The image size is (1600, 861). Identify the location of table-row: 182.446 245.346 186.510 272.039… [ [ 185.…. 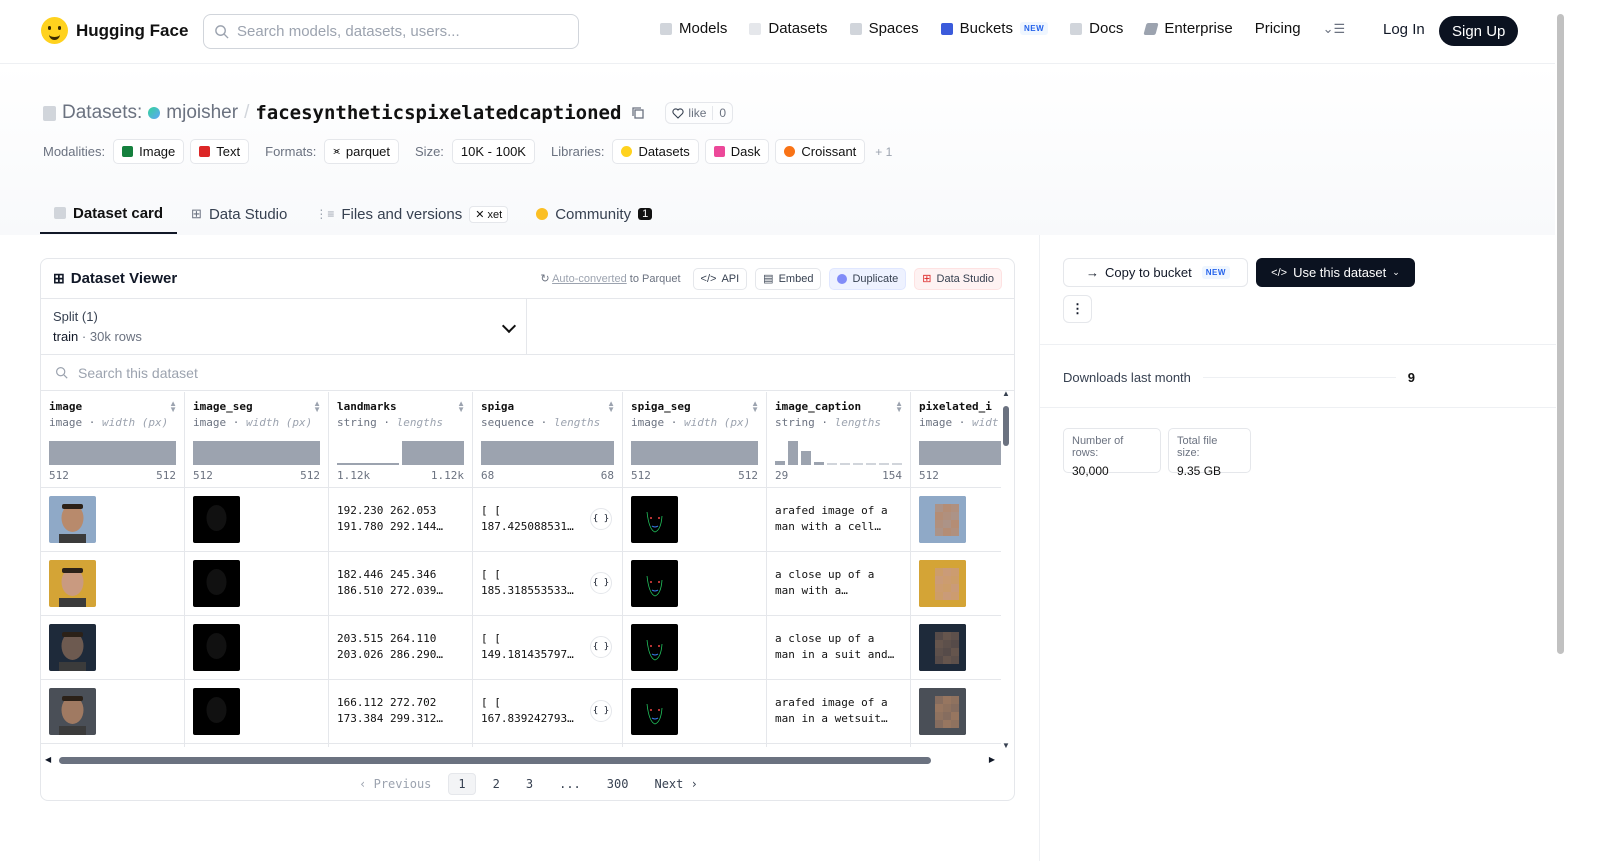
(521, 584).